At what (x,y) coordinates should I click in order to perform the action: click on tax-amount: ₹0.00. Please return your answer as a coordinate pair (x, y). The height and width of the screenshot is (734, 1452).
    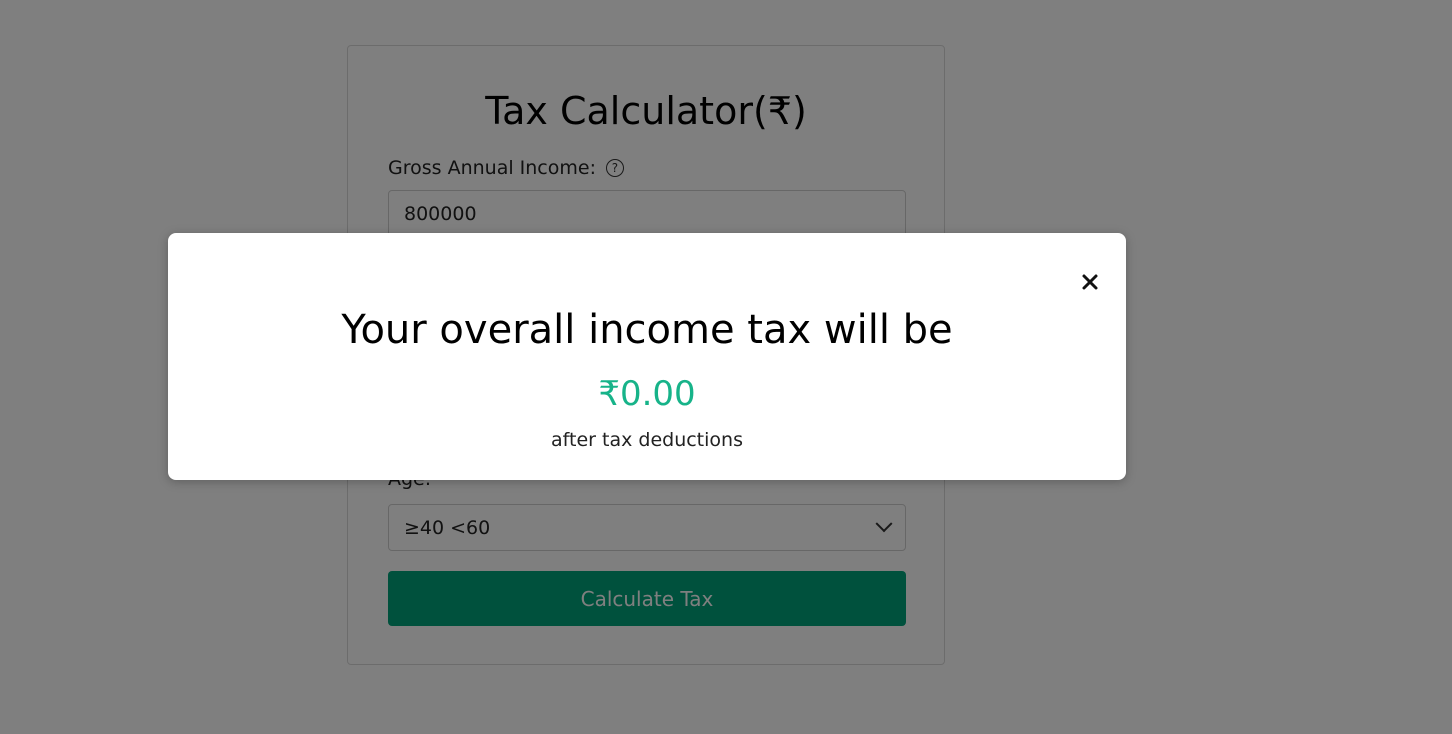
    Looking at the image, I should click on (647, 394).